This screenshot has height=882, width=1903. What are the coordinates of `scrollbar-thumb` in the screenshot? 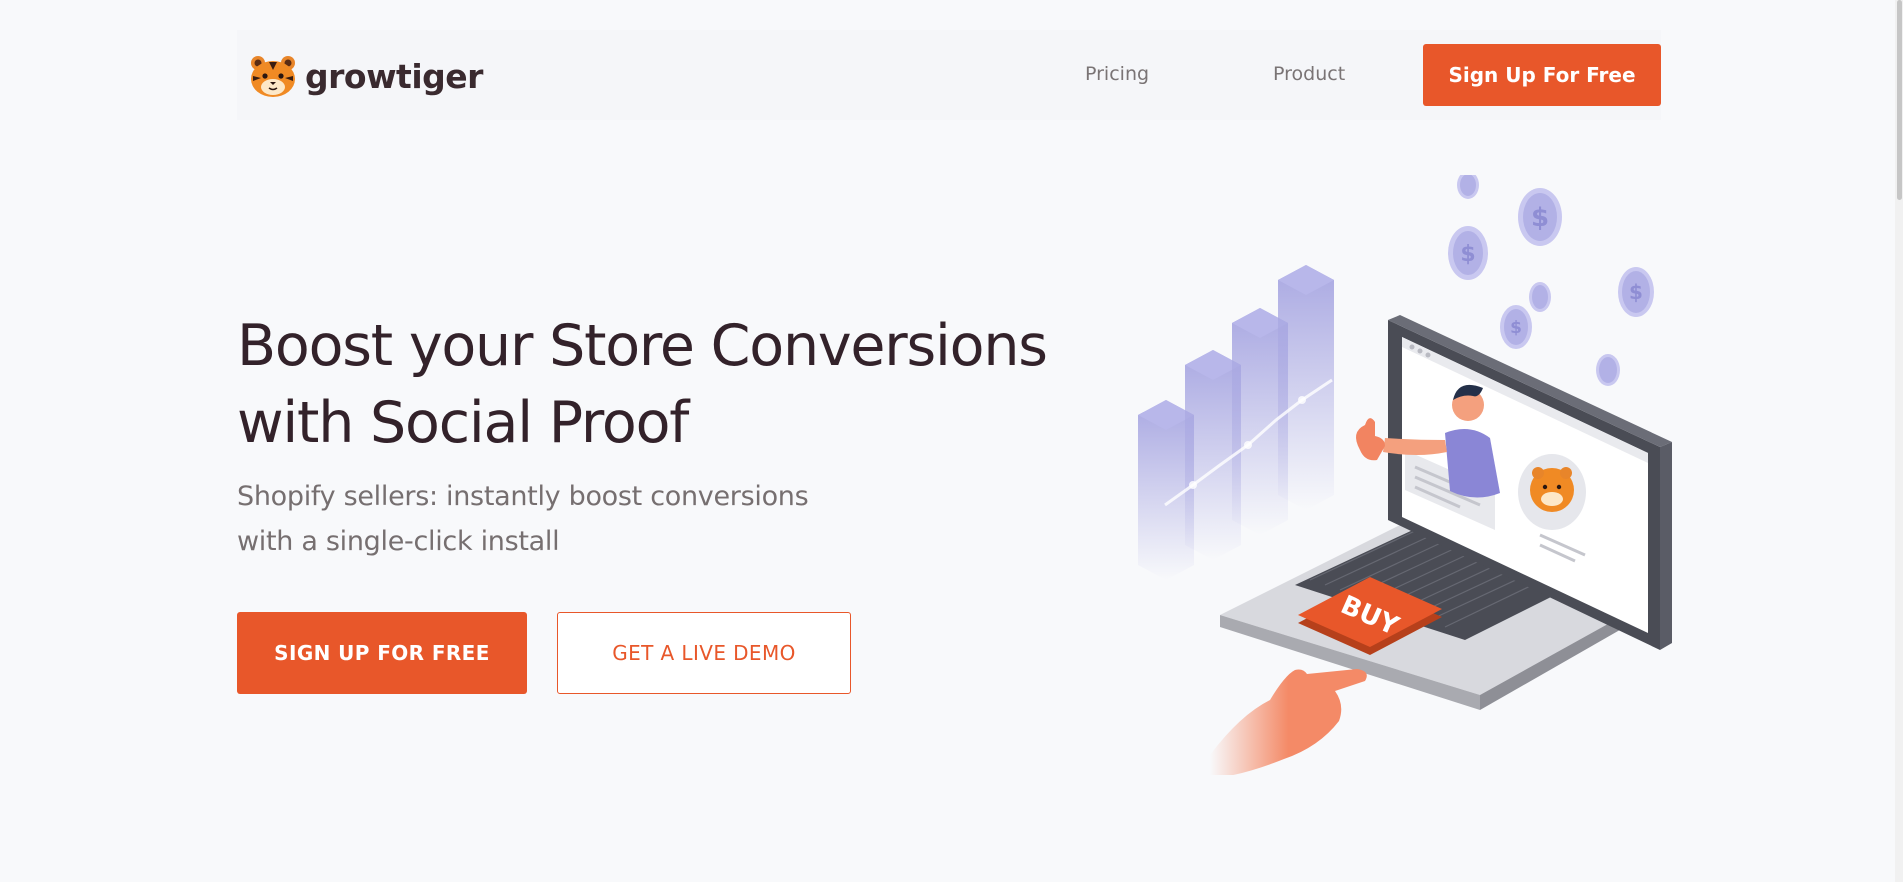 It's located at (1899, 100).